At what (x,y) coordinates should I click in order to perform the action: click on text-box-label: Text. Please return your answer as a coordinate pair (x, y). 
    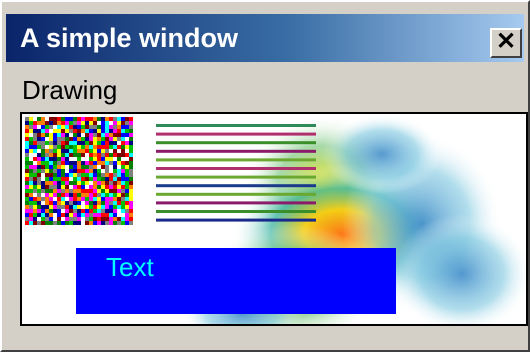
    Looking at the image, I should click on (130, 267).